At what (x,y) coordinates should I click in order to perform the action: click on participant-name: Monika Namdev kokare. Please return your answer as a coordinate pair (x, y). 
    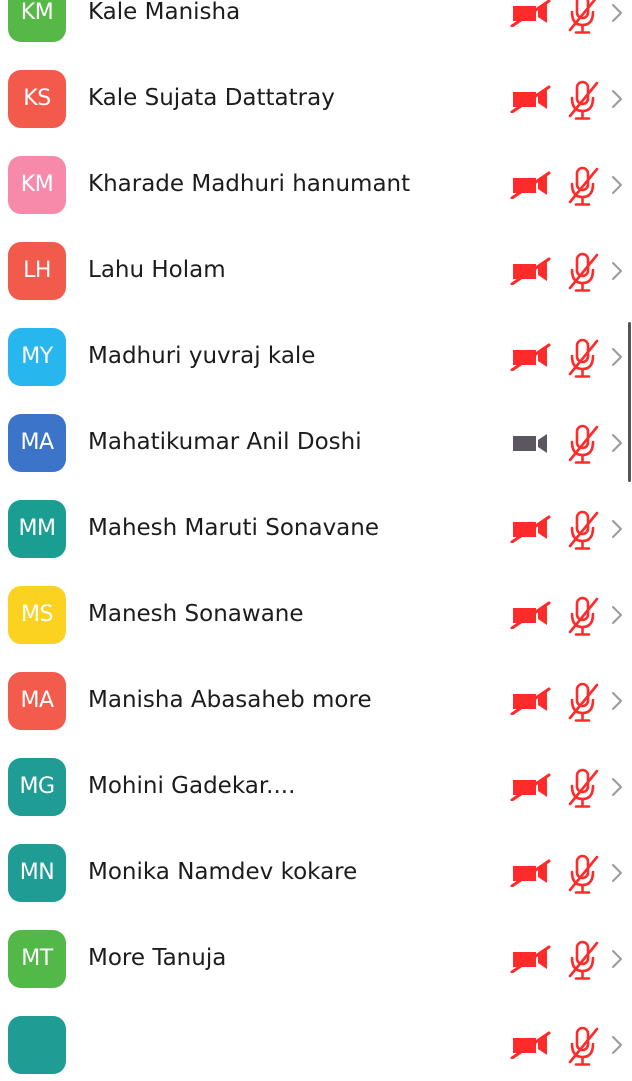
    Looking at the image, I should click on (223, 872).